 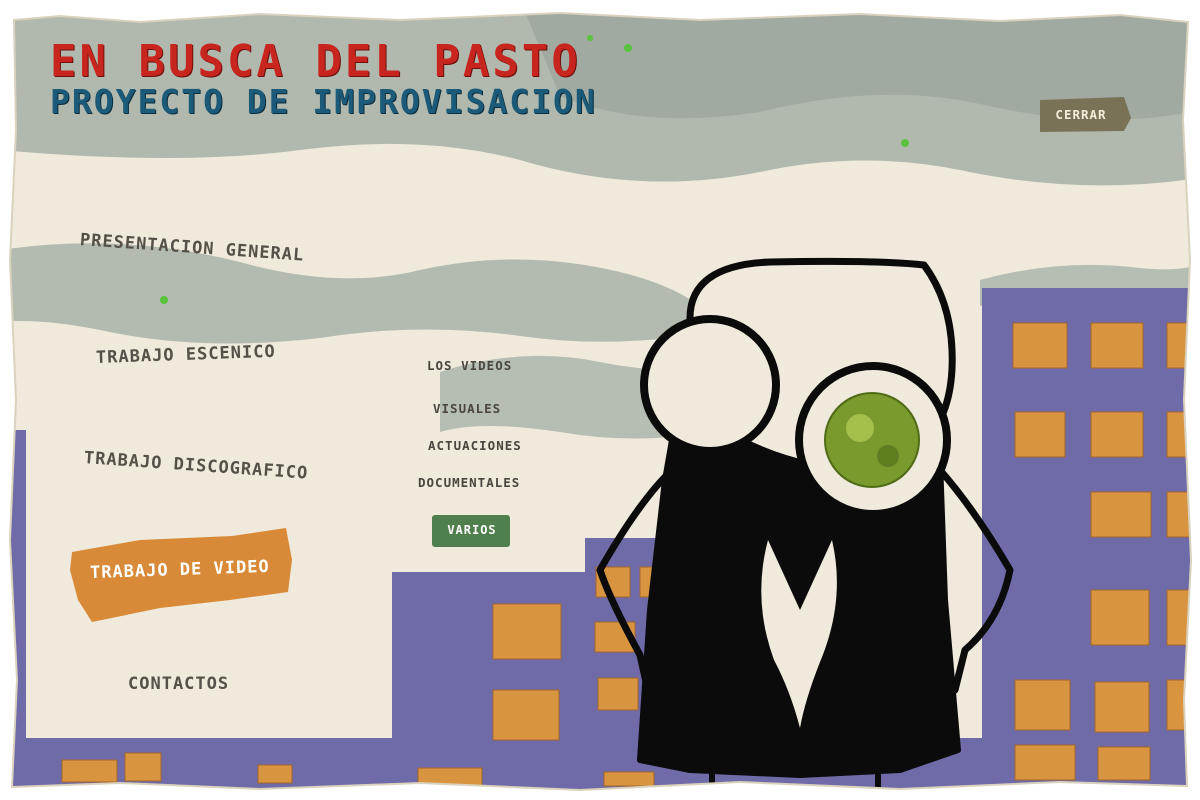 What do you see at coordinates (467, 408) in the screenshot?
I see `subnav-visuales: VISUALES` at bounding box center [467, 408].